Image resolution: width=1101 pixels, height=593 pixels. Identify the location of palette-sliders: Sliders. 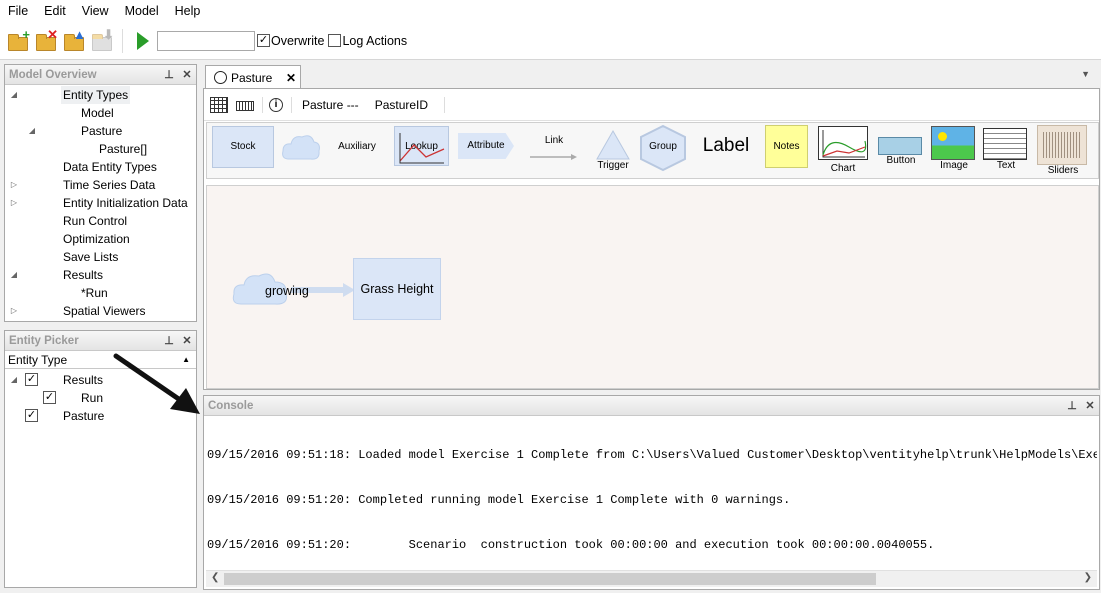
(1063, 150).